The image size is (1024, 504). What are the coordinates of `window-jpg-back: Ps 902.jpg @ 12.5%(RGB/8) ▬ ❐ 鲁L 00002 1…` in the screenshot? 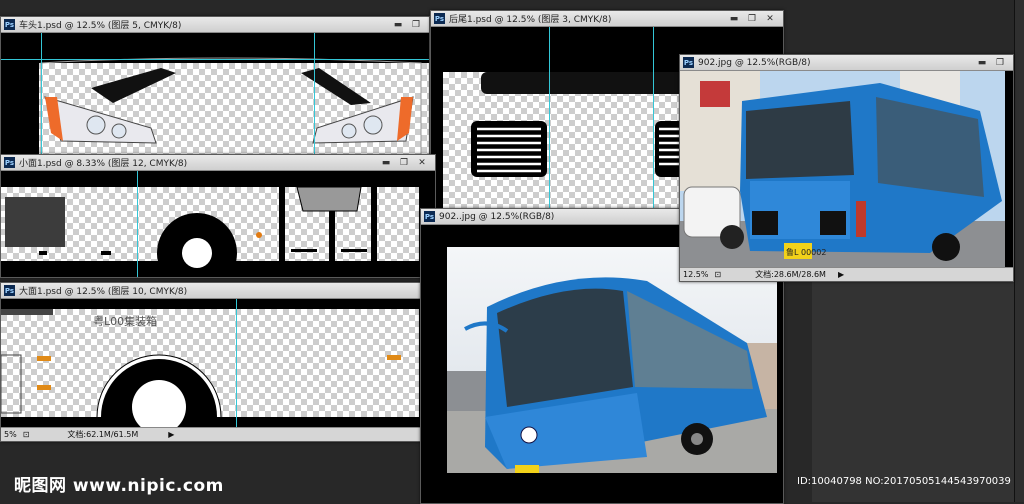 It's located at (846, 168).